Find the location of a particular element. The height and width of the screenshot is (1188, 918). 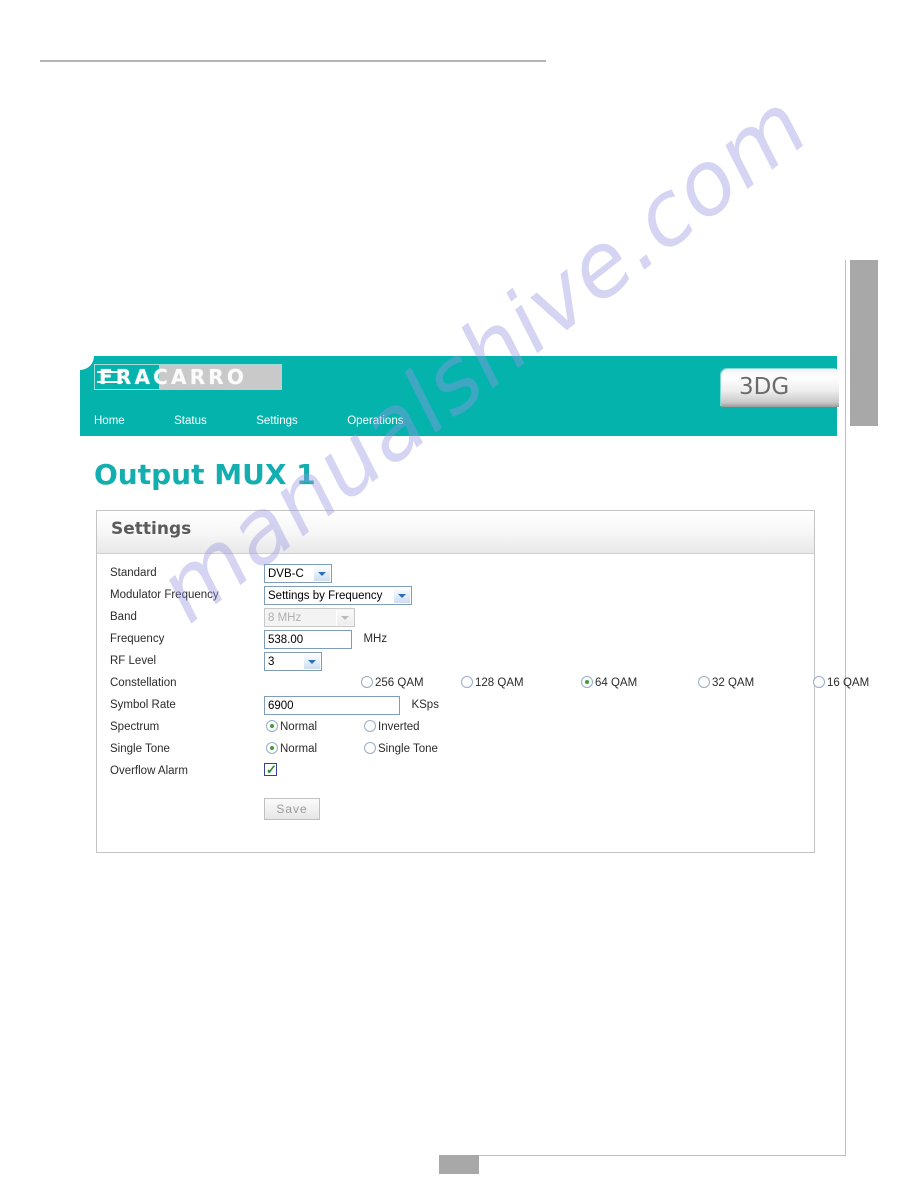

spectrum-option-inverted-label: Inverted is located at coordinates (399, 727).